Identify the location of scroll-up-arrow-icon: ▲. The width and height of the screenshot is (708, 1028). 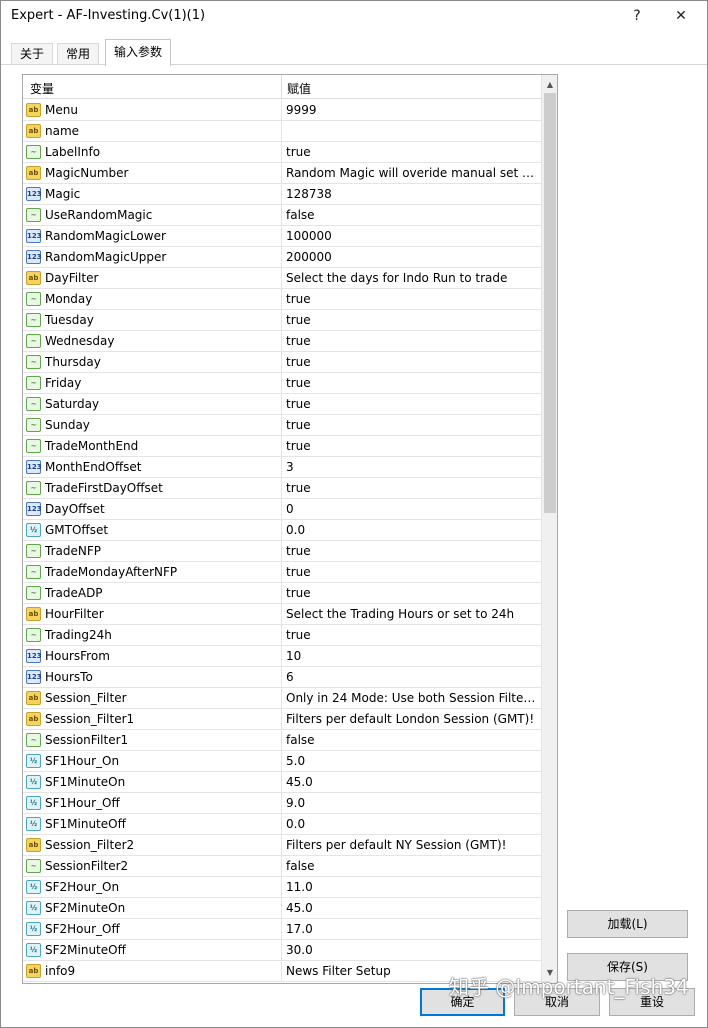
(549, 85).